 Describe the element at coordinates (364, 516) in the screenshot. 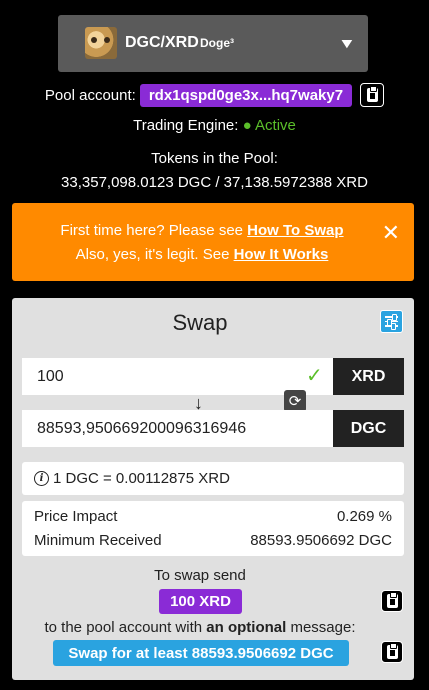

I see `price-impact-value: 0.269 %` at that location.